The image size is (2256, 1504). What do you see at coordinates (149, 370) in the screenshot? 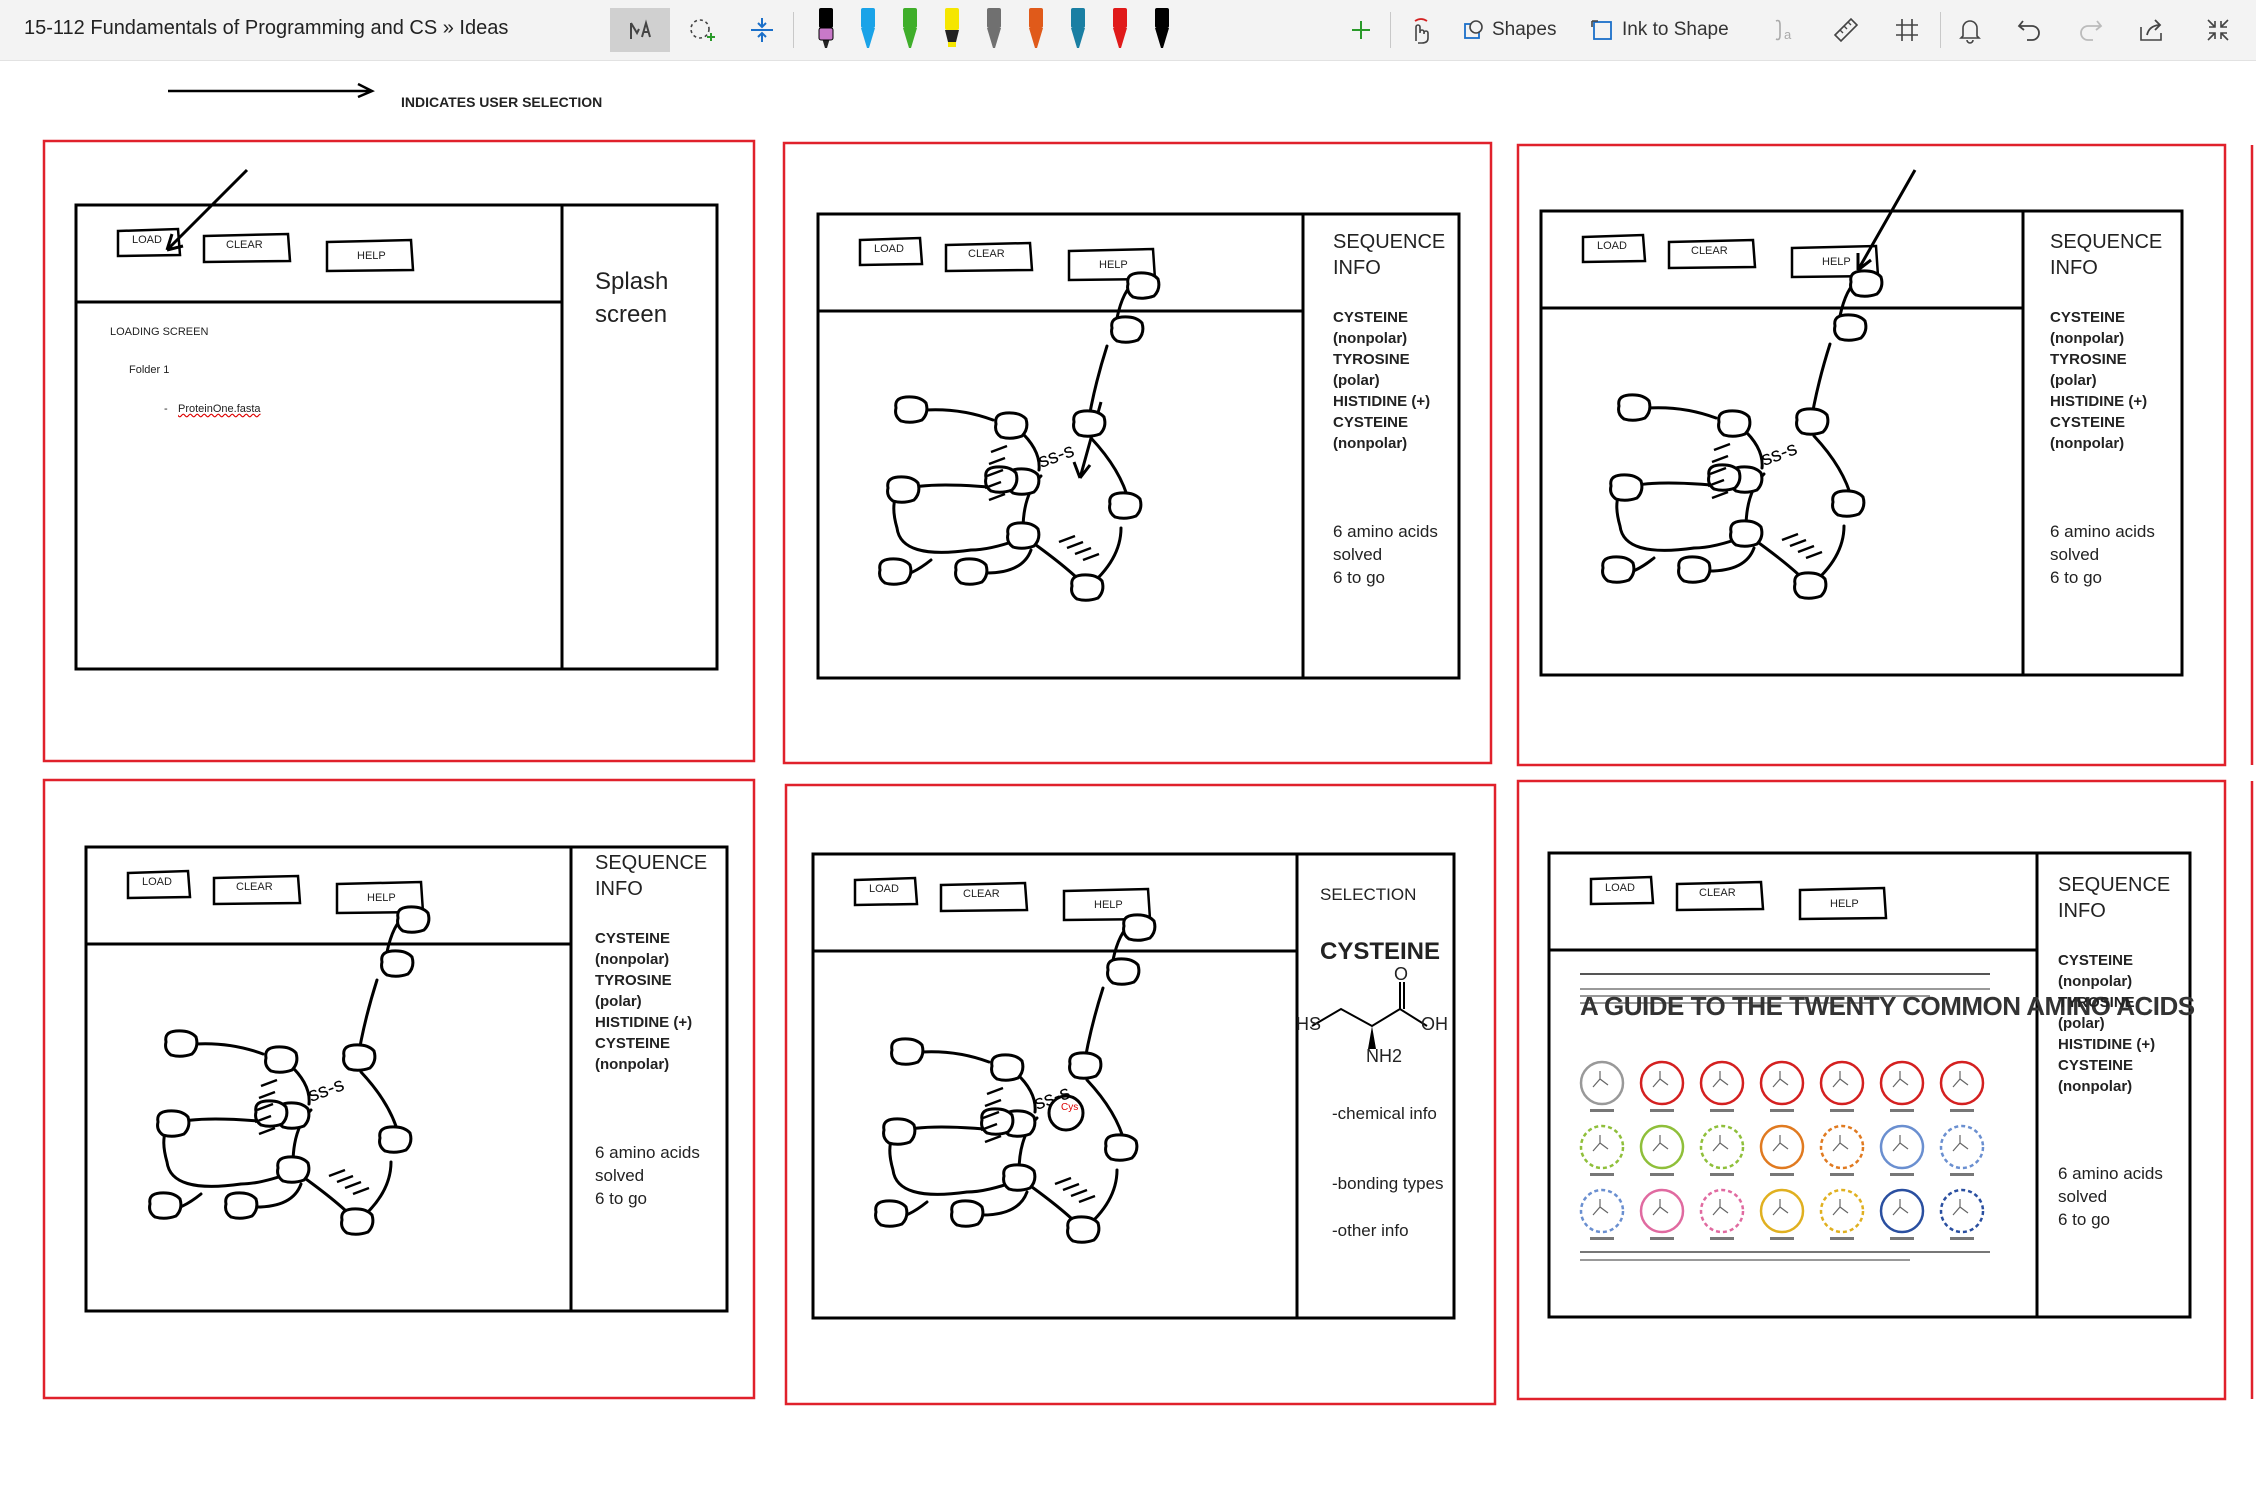
I see `folder-item: Folder 1` at bounding box center [149, 370].